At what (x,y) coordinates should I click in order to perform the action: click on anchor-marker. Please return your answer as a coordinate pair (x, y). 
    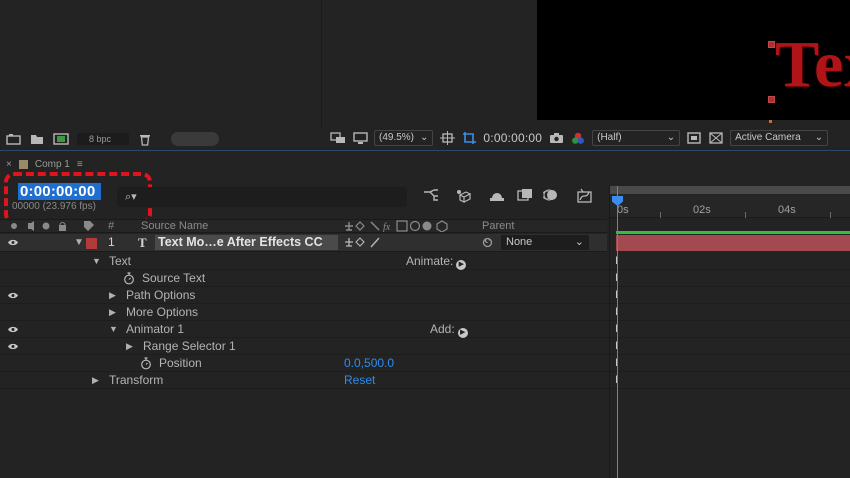
    Looking at the image, I should click on (770, 121).